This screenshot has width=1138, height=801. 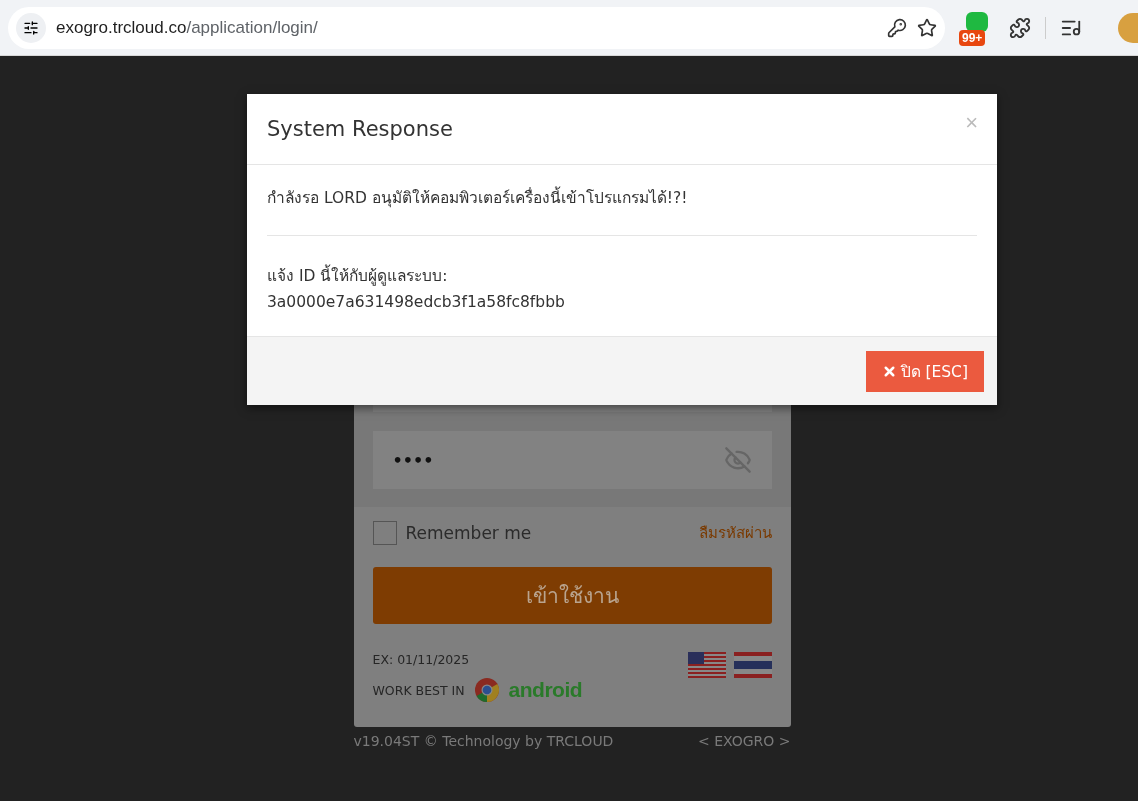 What do you see at coordinates (971, 123) in the screenshot?
I see `close-button: ×` at bounding box center [971, 123].